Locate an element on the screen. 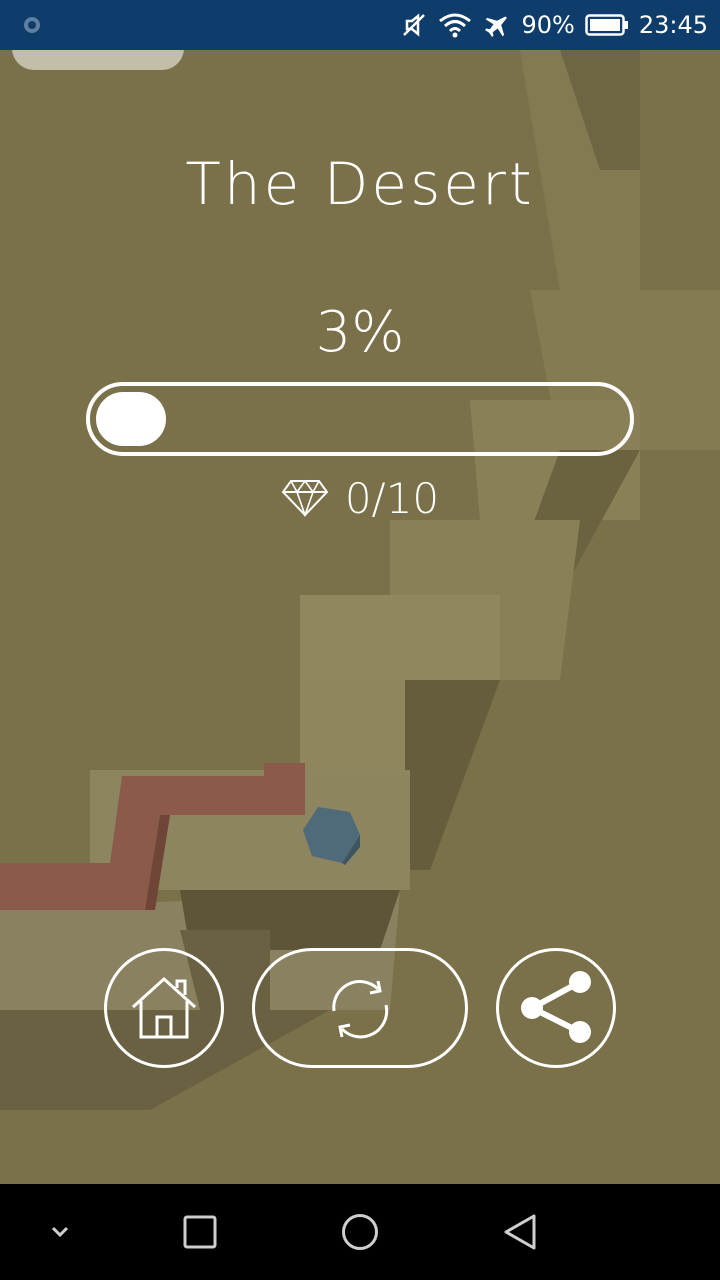 The height and width of the screenshot is (1280, 720). home-icon is located at coordinates (164, 1007).